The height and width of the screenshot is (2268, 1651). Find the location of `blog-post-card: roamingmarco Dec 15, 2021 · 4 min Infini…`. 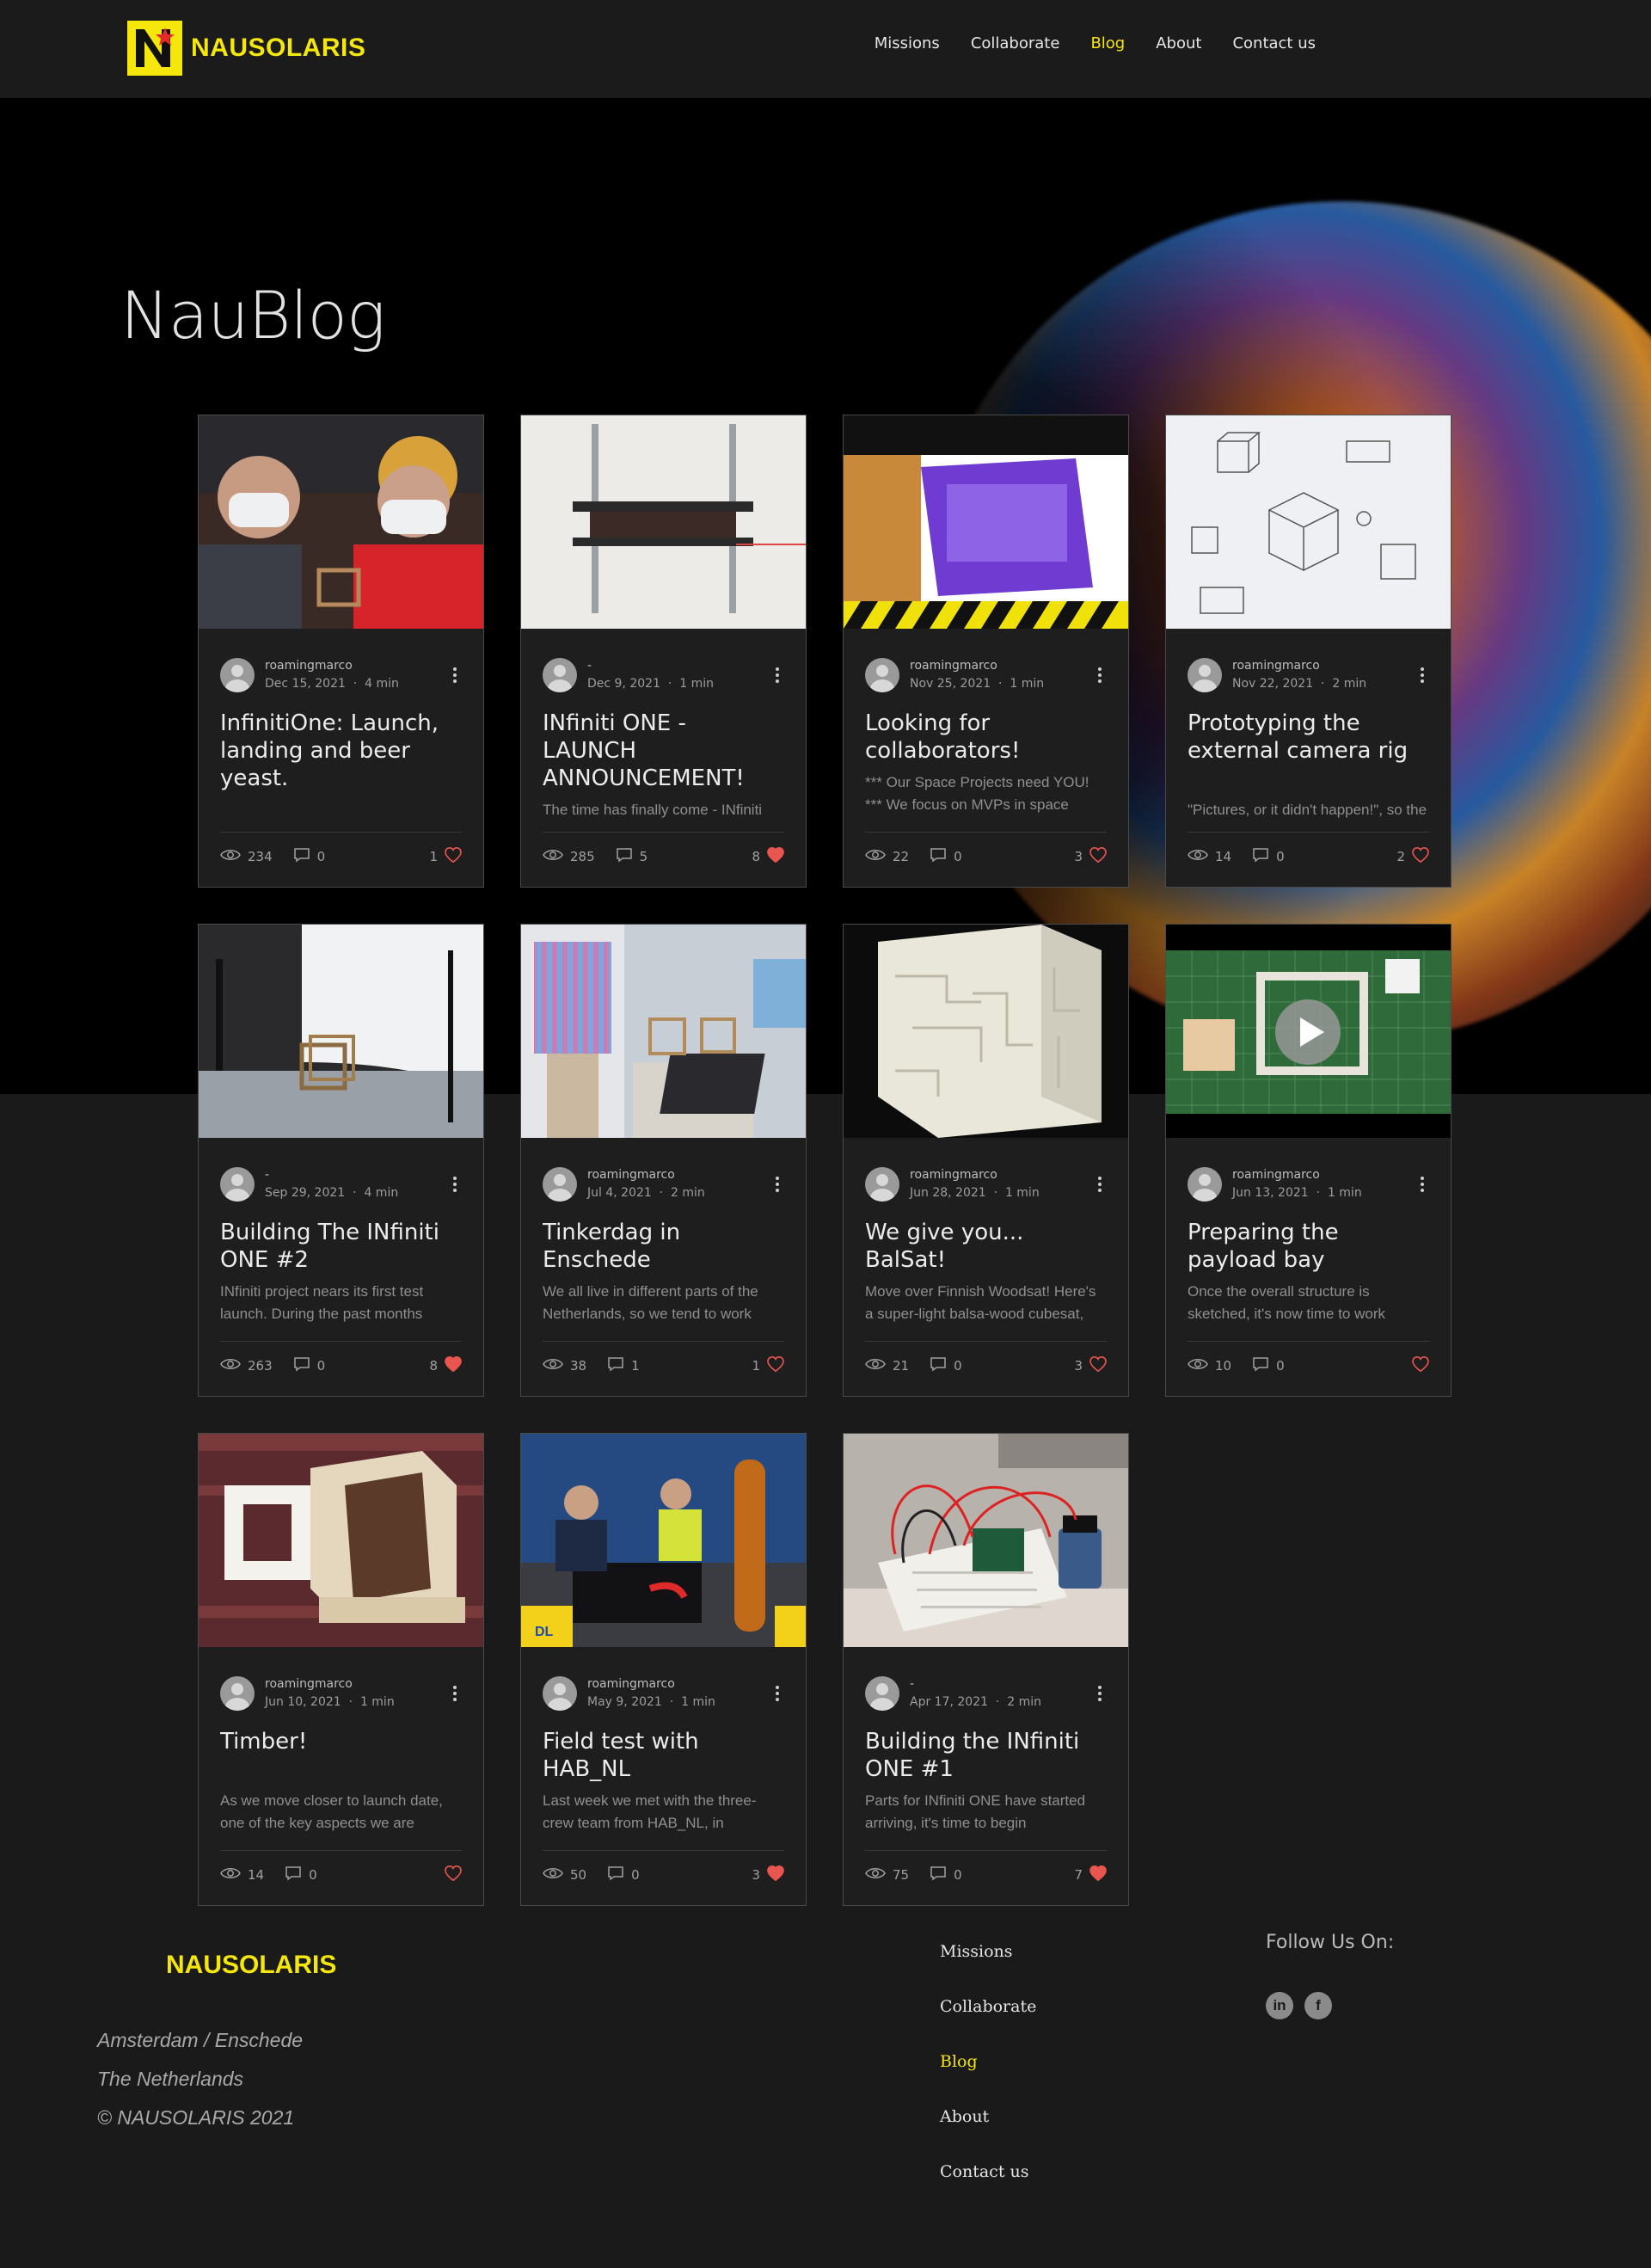

blog-post-card: roamingmarco Dec 15, 2021 · 4 min Infini… is located at coordinates (341, 651).